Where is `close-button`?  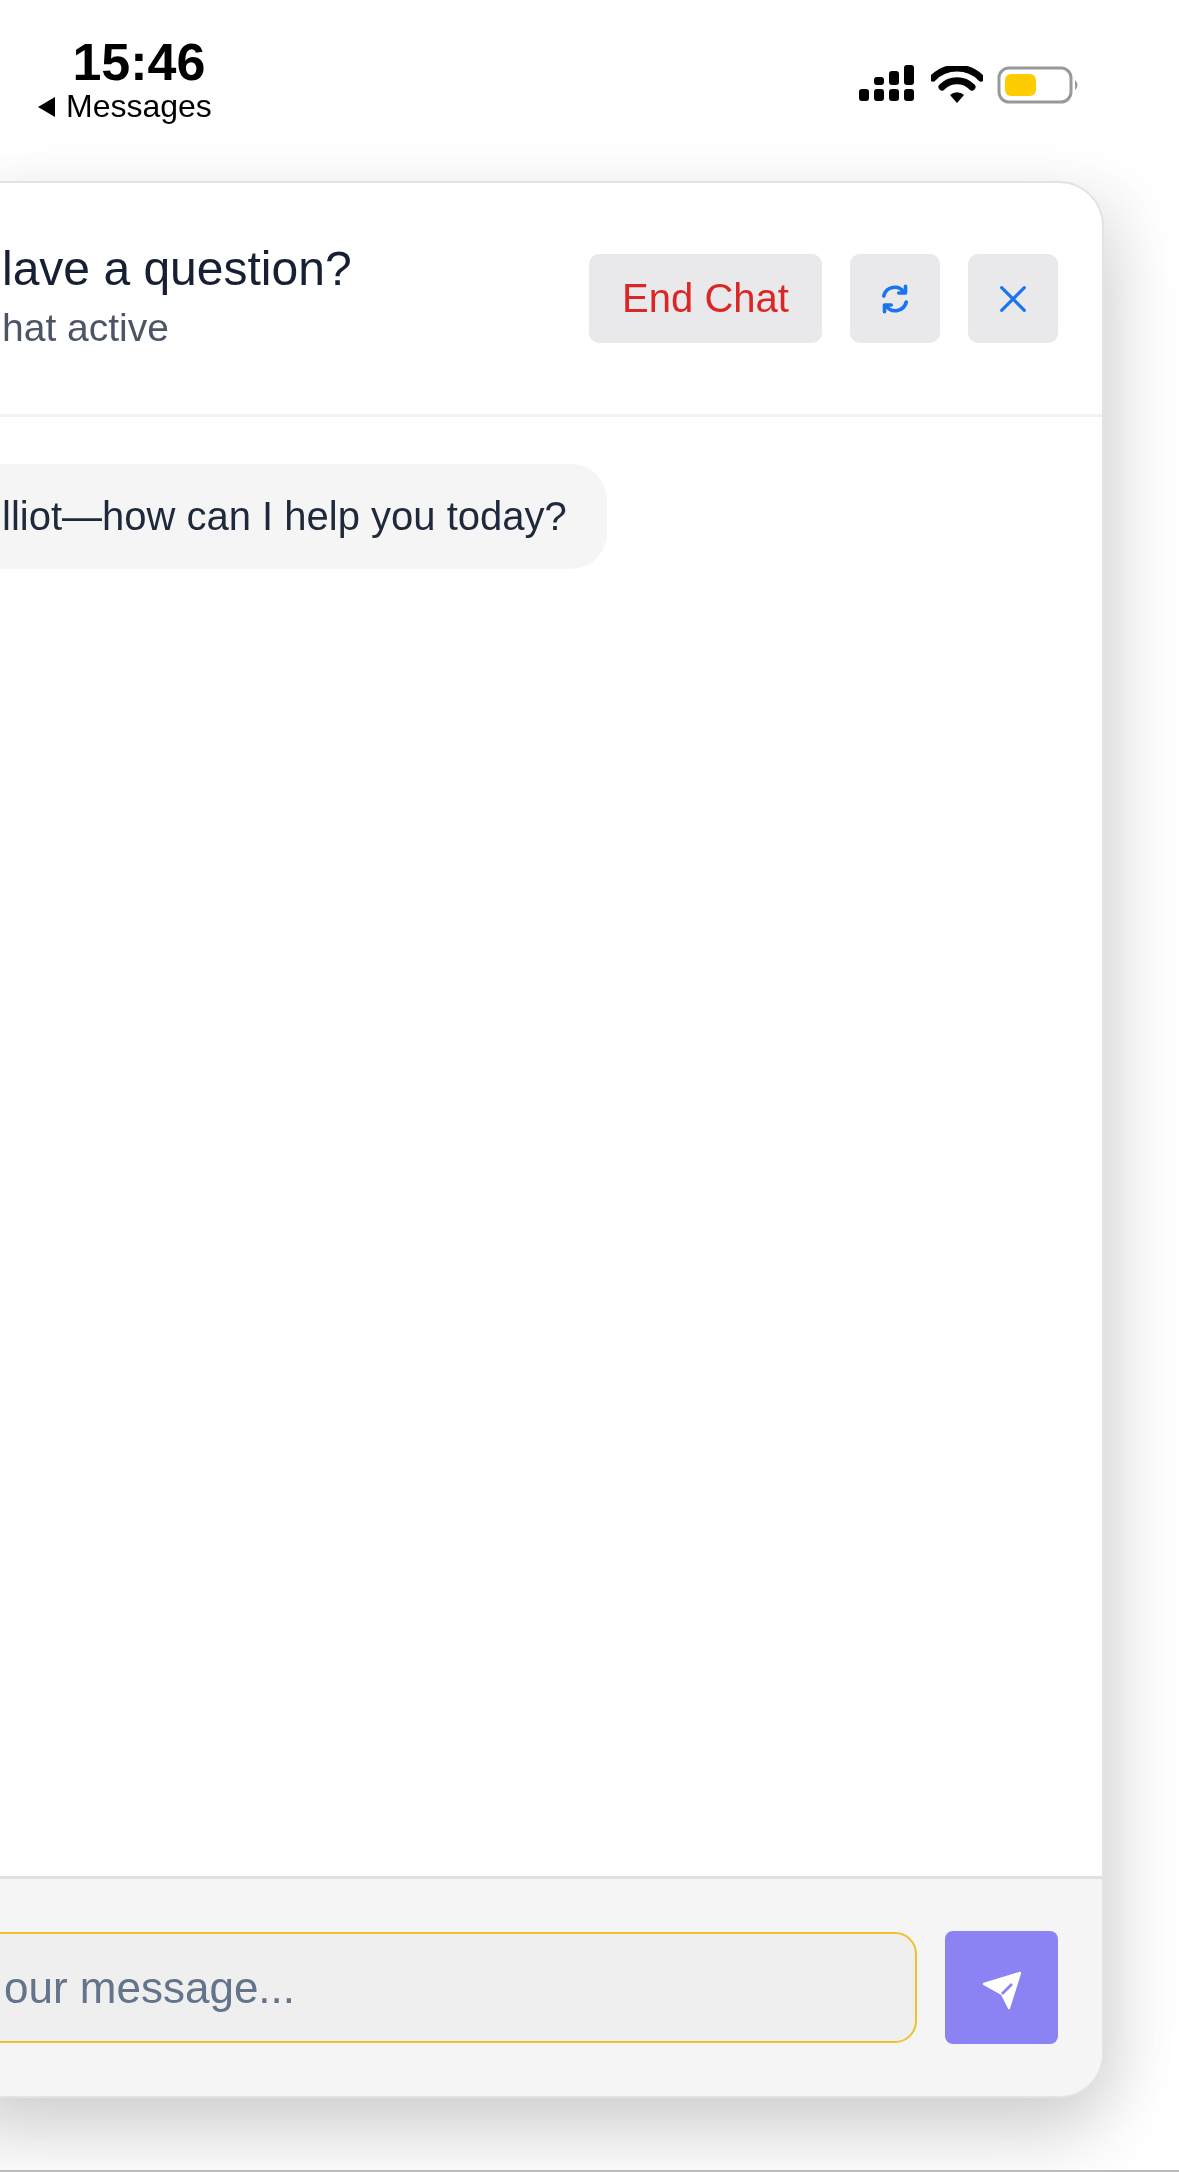 close-button is located at coordinates (1013, 298).